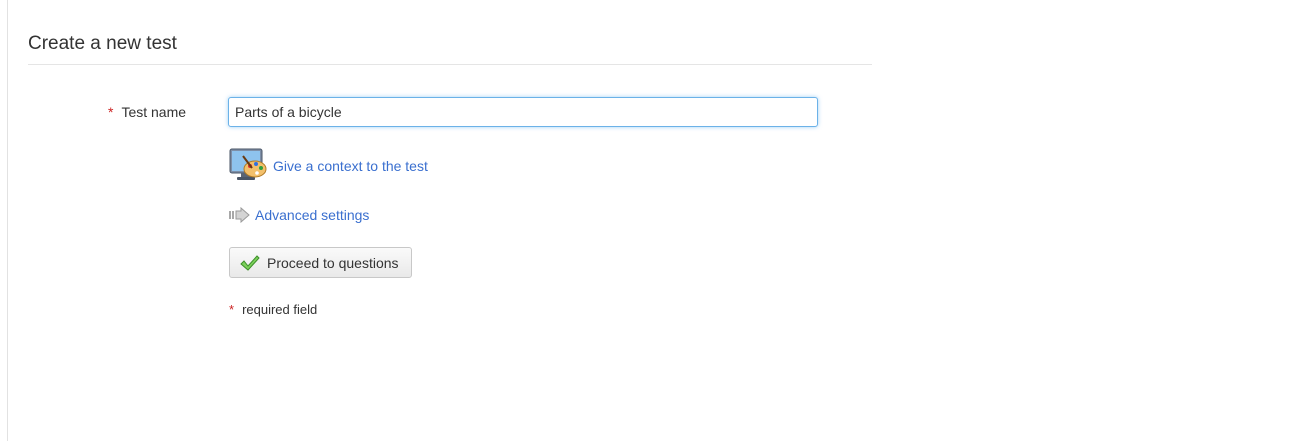 The image size is (1292, 441). I want to click on test-name-label-text: Test name, so click(154, 112).